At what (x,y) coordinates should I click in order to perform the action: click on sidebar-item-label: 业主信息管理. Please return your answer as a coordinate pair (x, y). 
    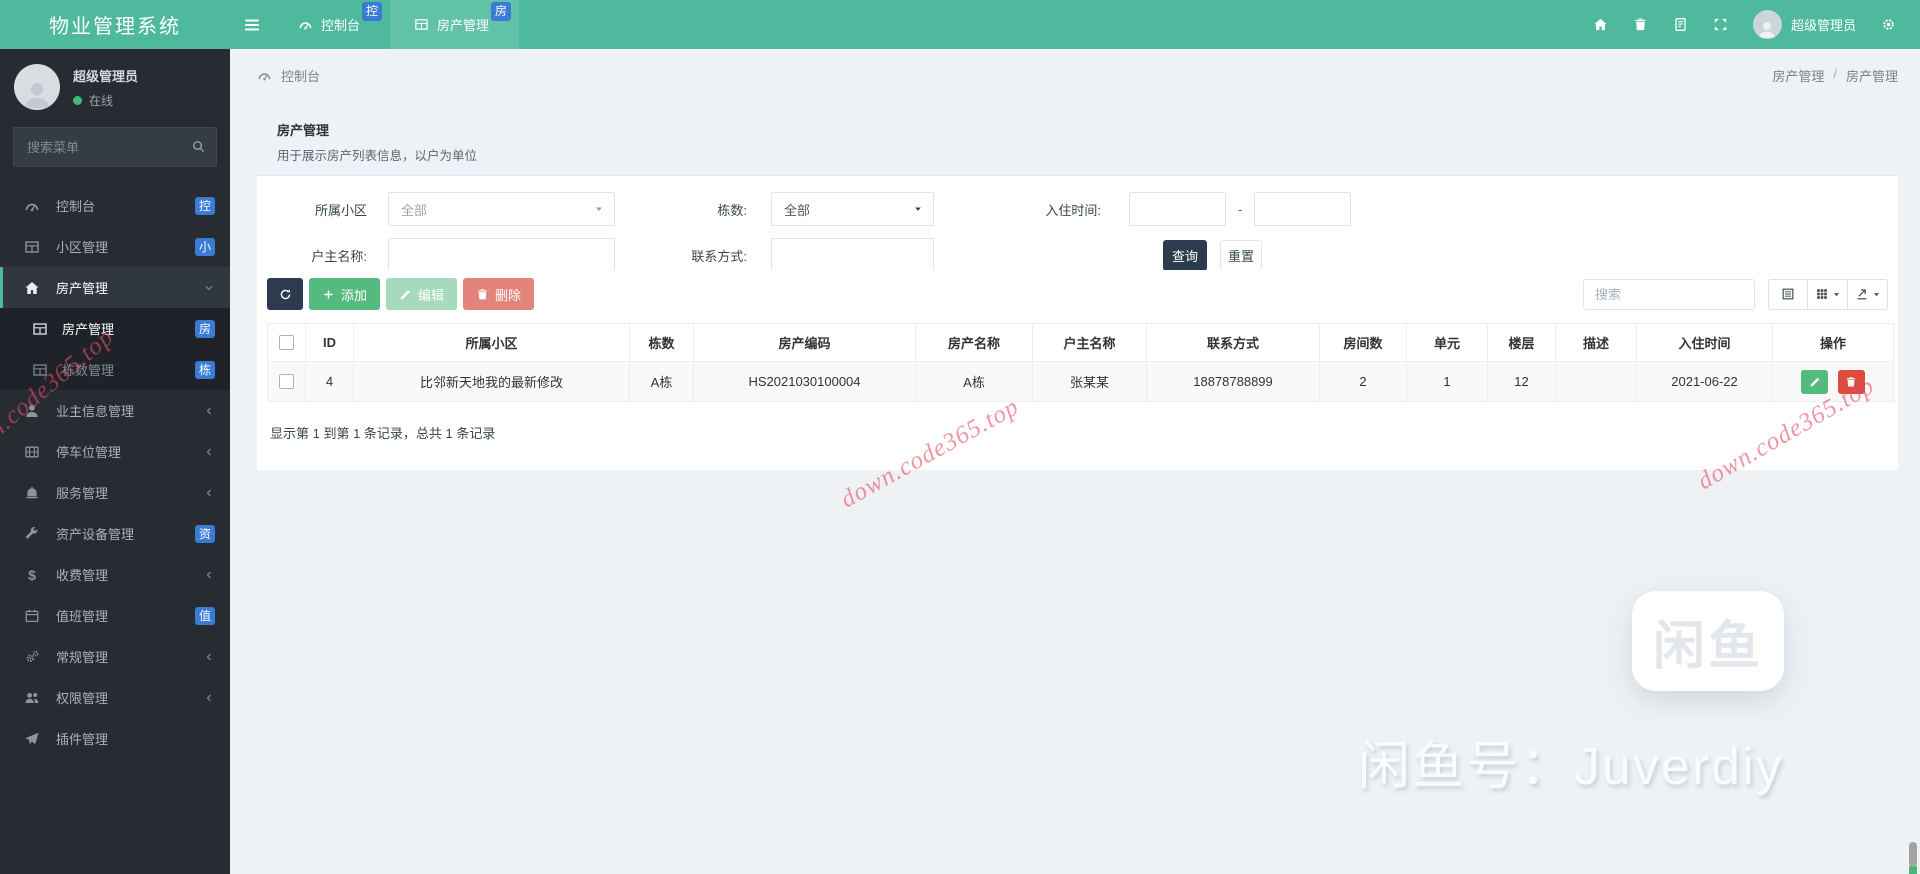
    Looking at the image, I should click on (95, 411).